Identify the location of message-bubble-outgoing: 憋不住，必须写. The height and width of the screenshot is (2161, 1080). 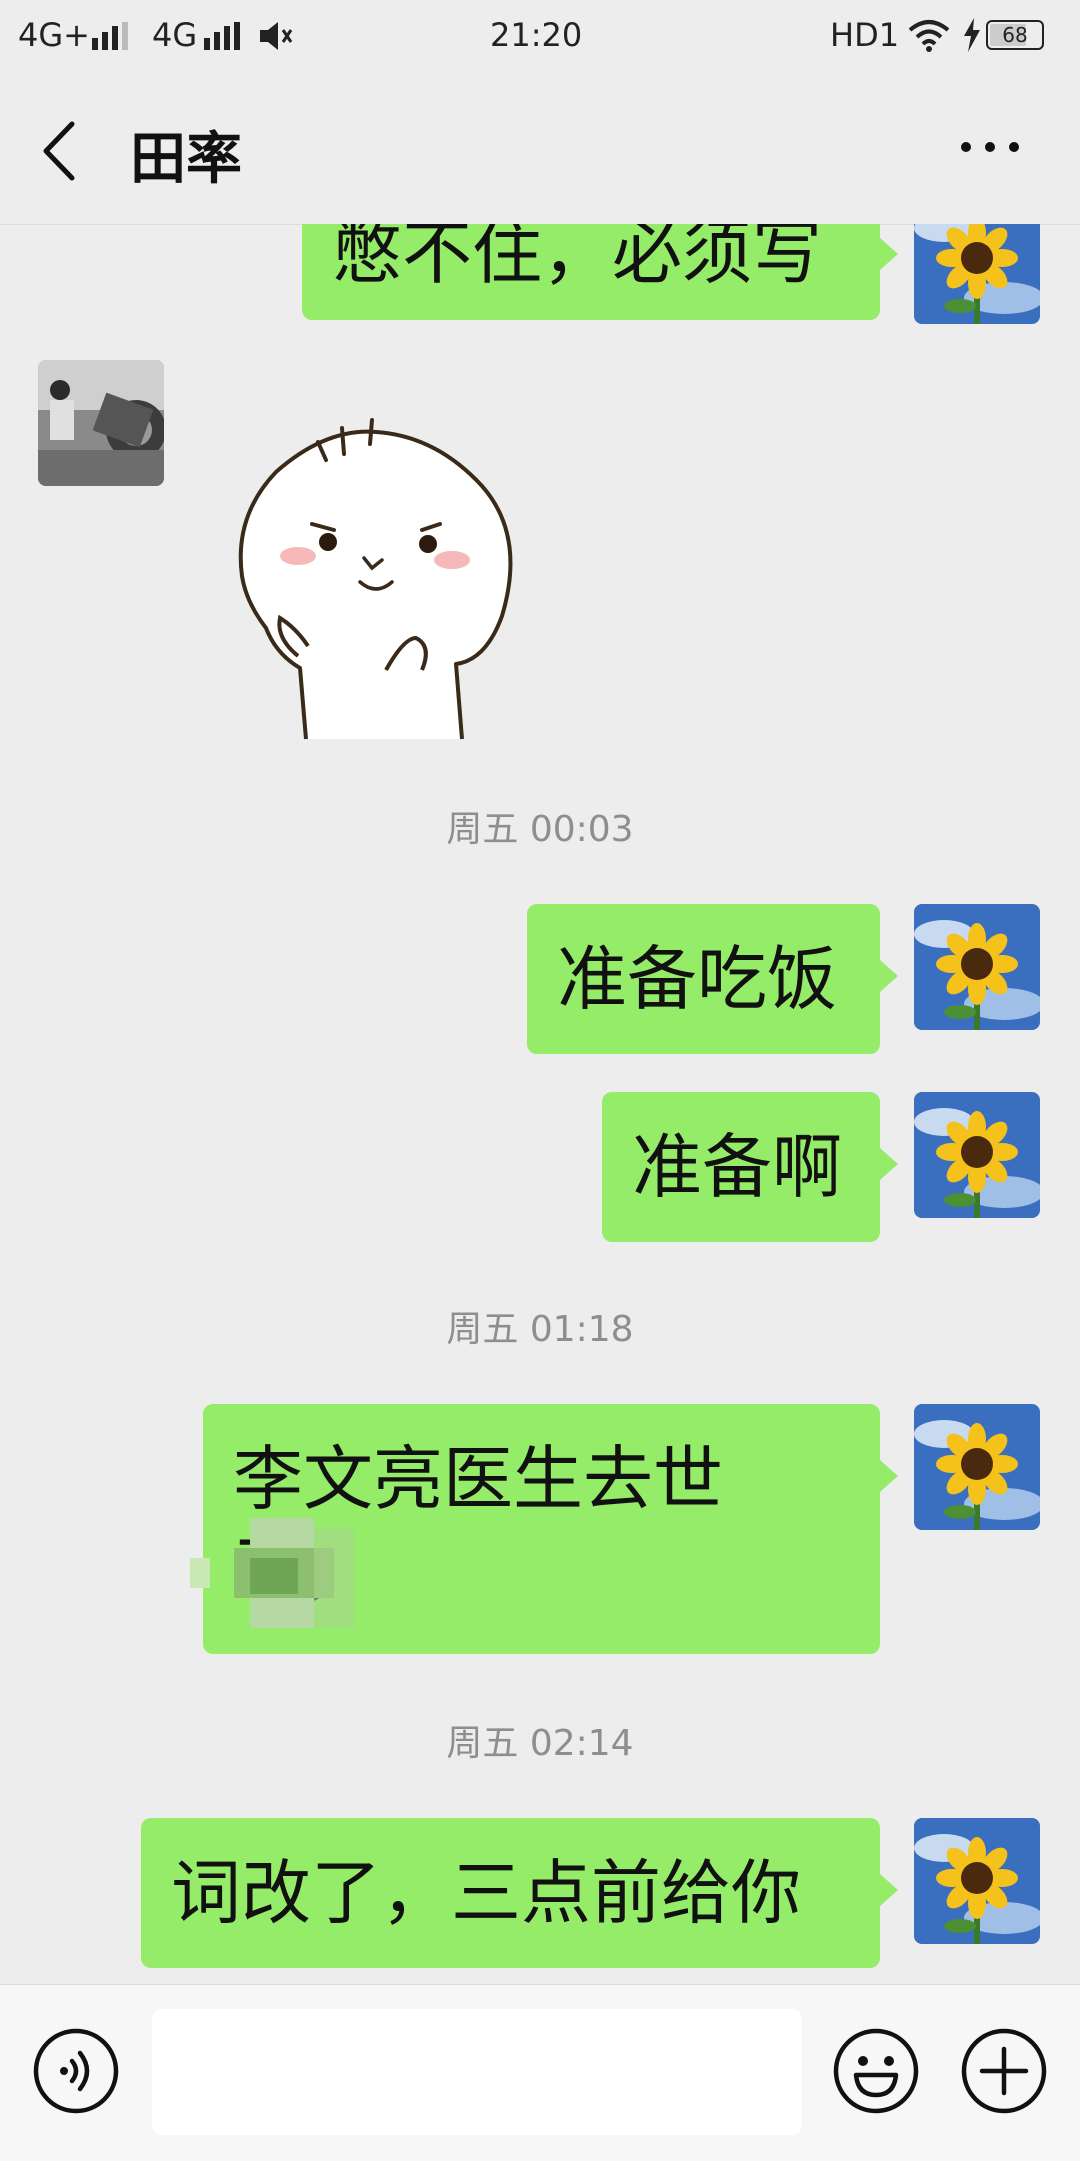
(591, 272).